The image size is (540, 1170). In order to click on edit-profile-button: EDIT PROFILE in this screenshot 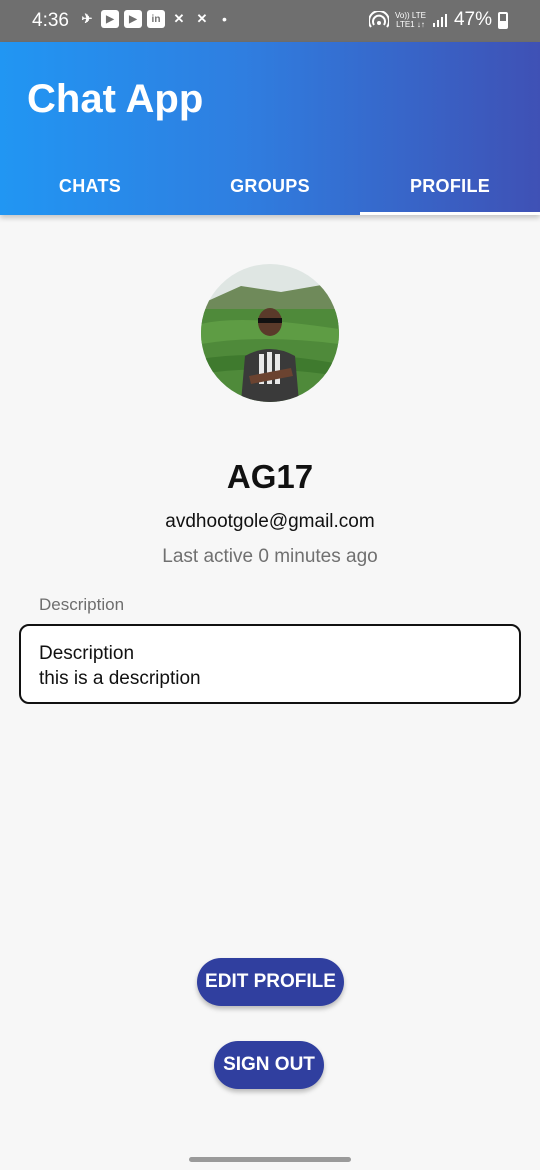, I will do `click(270, 982)`.